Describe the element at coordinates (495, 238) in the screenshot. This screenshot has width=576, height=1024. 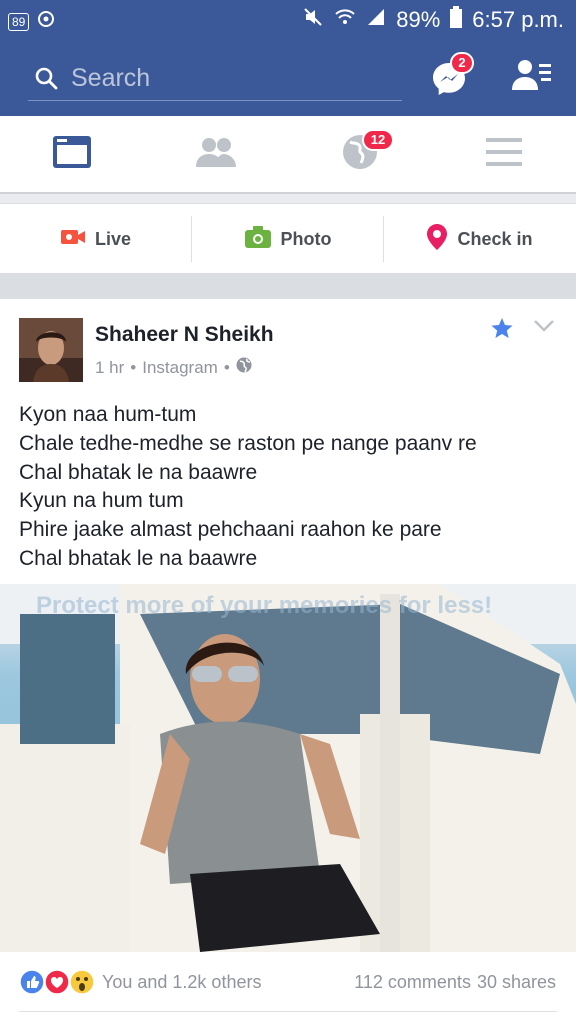
I see `check-in-label: Check in` at that location.